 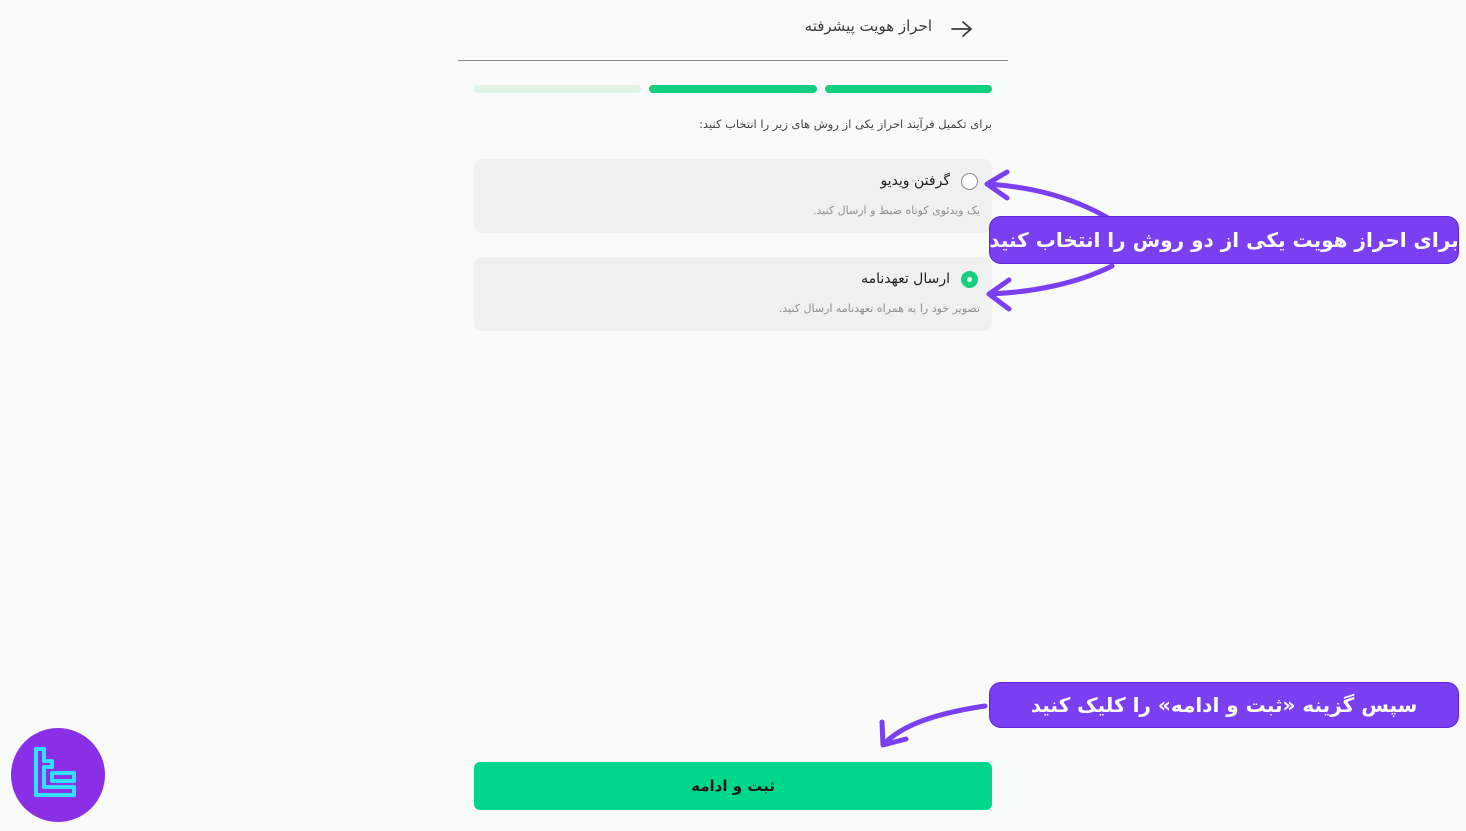 What do you see at coordinates (733, 786) in the screenshot?
I see `submit-continue-button: ثبت و ادامه` at bounding box center [733, 786].